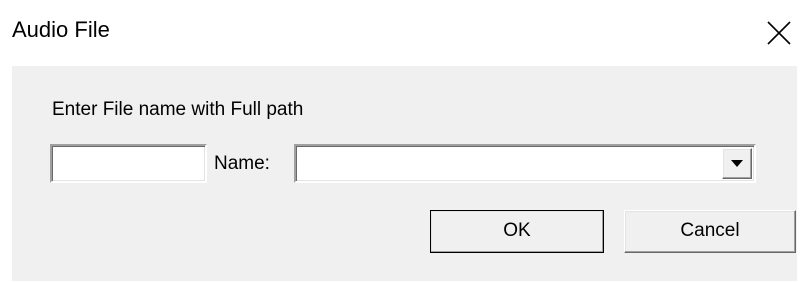 The image size is (809, 282). I want to click on file-path-input, so click(128, 163).